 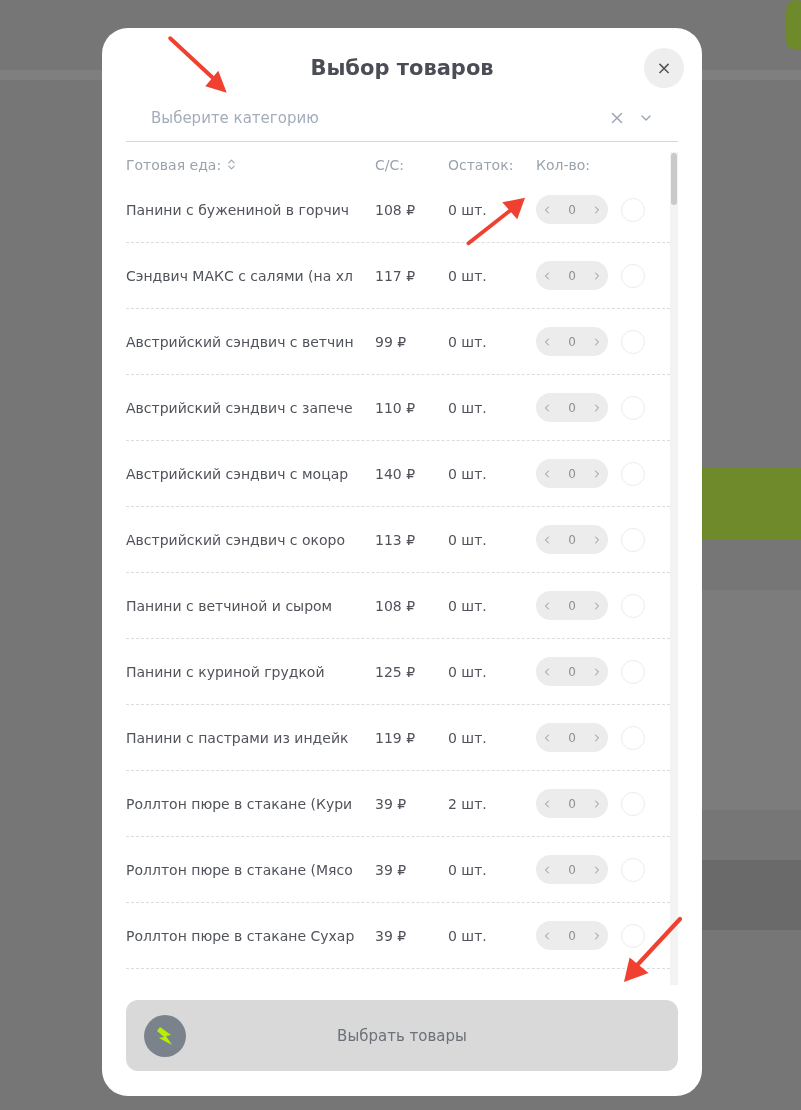 I want to click on price-cell-text: 113 ₽, so click(x=396, y=539).